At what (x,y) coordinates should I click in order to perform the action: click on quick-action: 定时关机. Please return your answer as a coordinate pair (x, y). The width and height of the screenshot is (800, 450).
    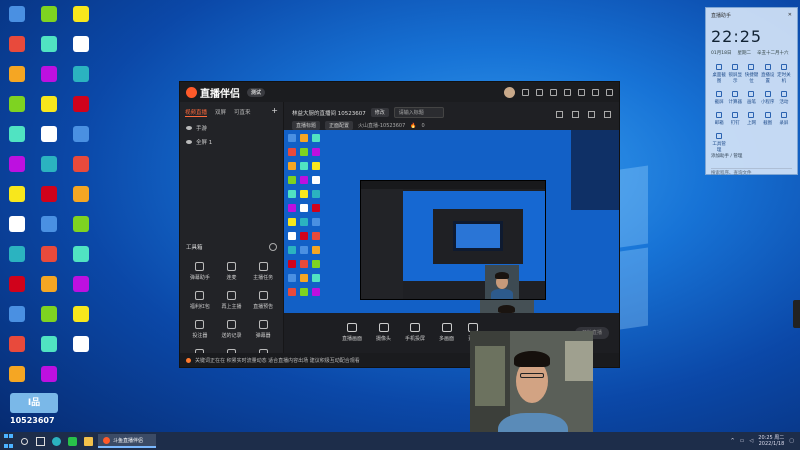
    Looking at the image, I should click on (784, 74).